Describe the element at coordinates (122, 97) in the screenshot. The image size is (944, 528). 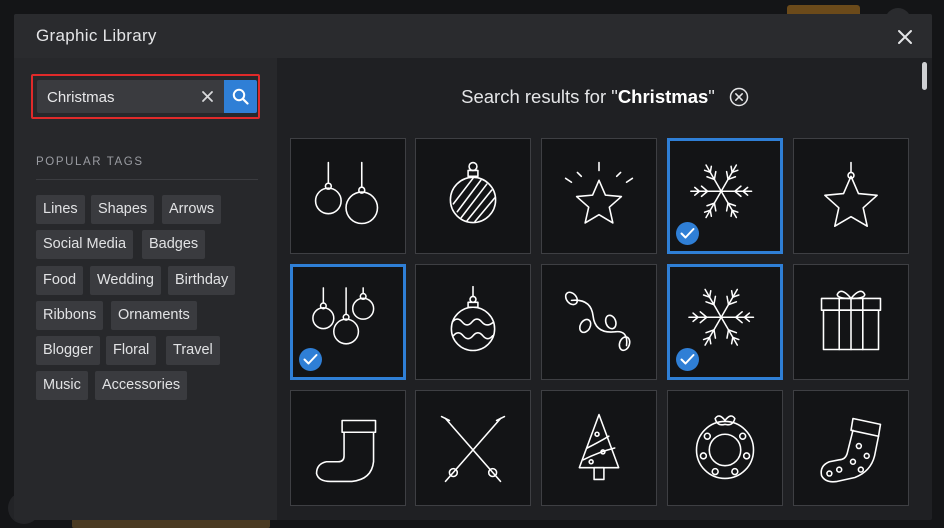
I see `search-input` at that location.